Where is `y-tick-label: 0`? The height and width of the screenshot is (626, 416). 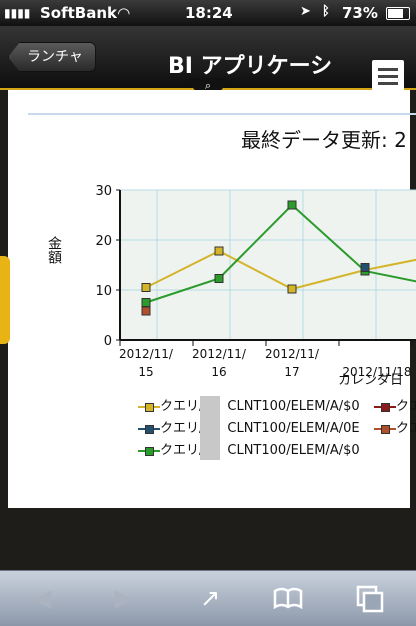
y-tick-label: 0 is located at coordinates (108, 341).